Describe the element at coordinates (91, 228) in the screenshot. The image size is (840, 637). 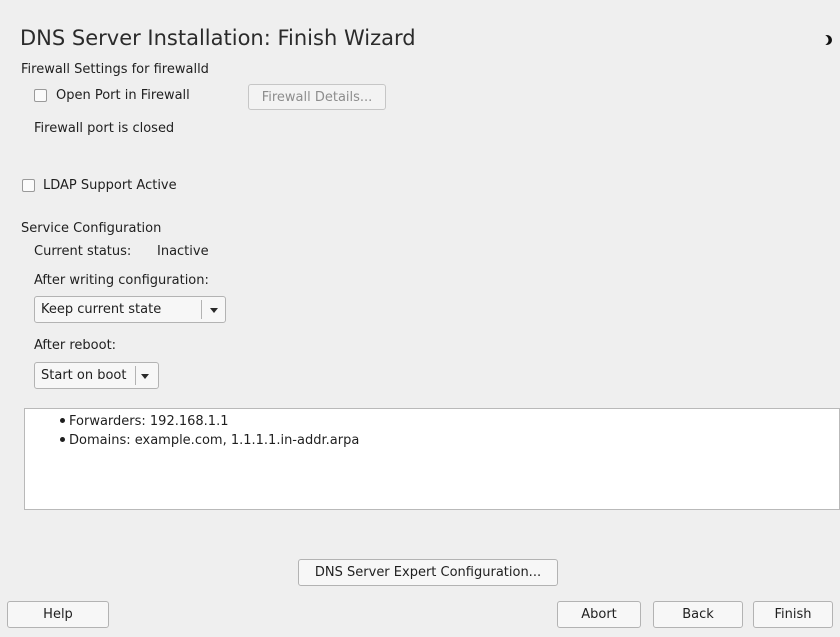
I see `service-section-label: Service Configuration` at that location.